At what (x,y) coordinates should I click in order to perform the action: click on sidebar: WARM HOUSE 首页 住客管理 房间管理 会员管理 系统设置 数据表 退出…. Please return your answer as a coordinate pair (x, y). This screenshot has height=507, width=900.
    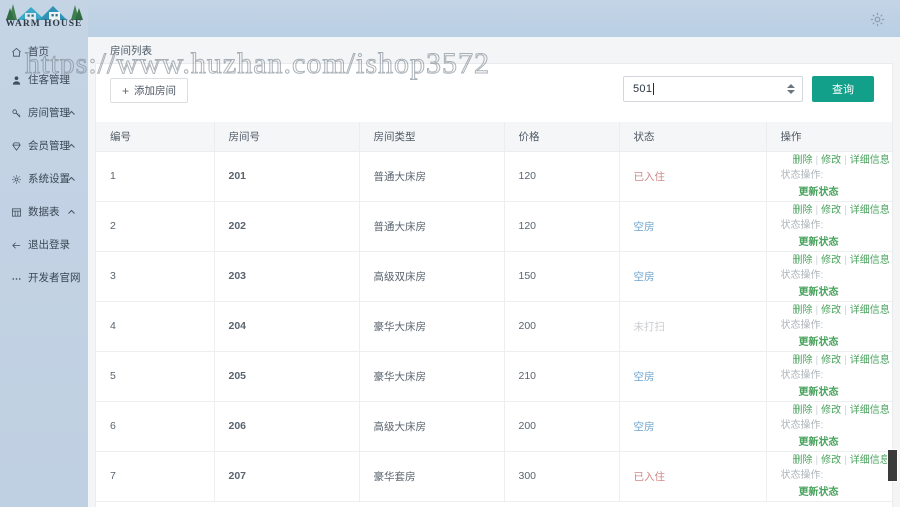
    Looking at the image, I should click on (44, 253).